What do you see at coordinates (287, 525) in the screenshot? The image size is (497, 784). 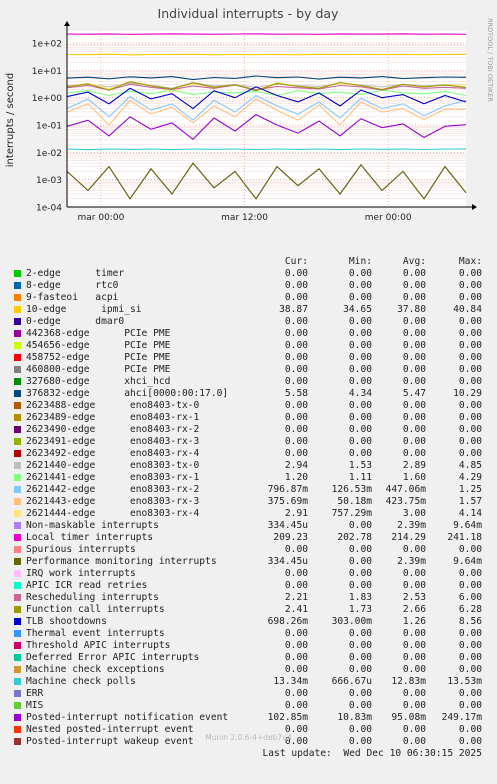 I see `legend-cur: 334.45u` at bounding box center [287, 525].